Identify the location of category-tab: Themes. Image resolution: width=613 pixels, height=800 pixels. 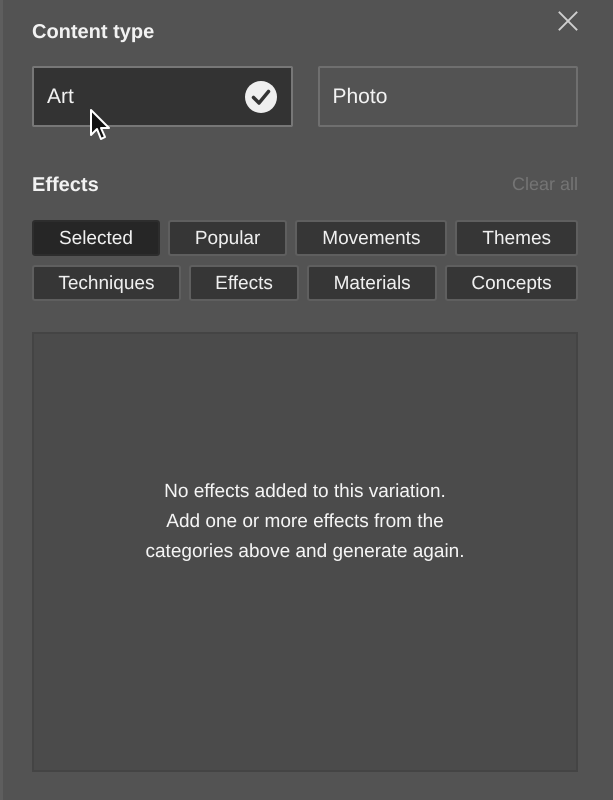
(516, 238).